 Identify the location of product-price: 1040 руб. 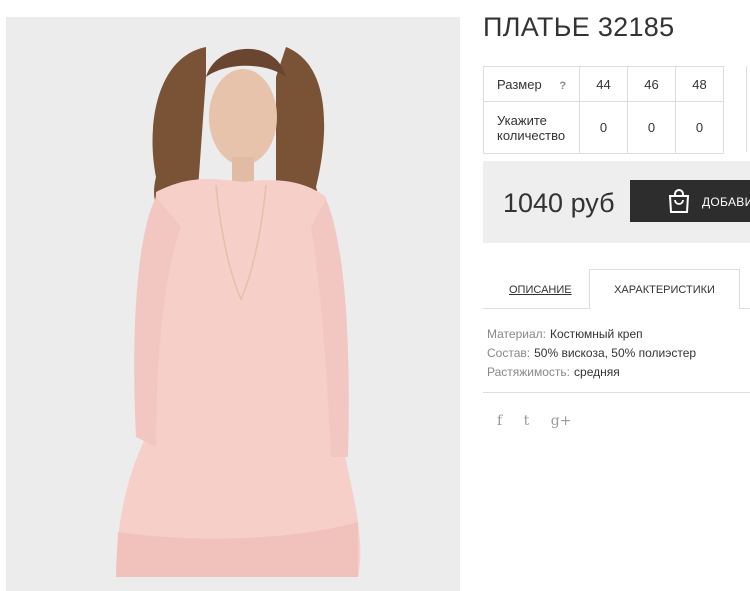
(559, 203).